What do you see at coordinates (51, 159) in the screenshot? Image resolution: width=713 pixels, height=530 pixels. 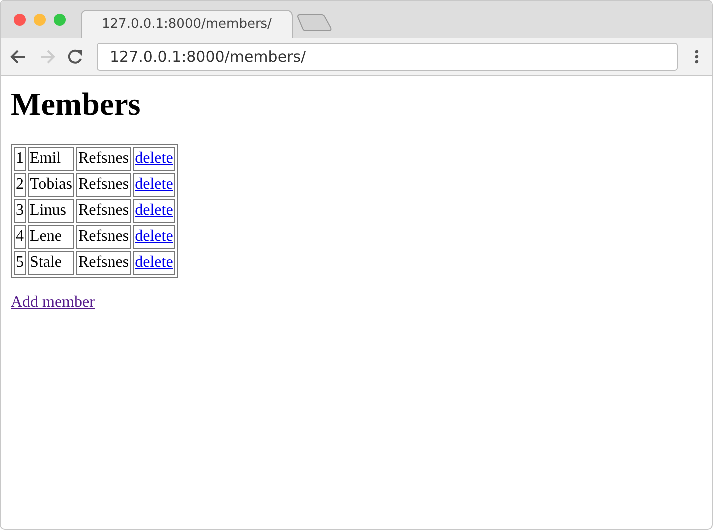 I see `table-cell: Emil` at bounding box center [51, 159].